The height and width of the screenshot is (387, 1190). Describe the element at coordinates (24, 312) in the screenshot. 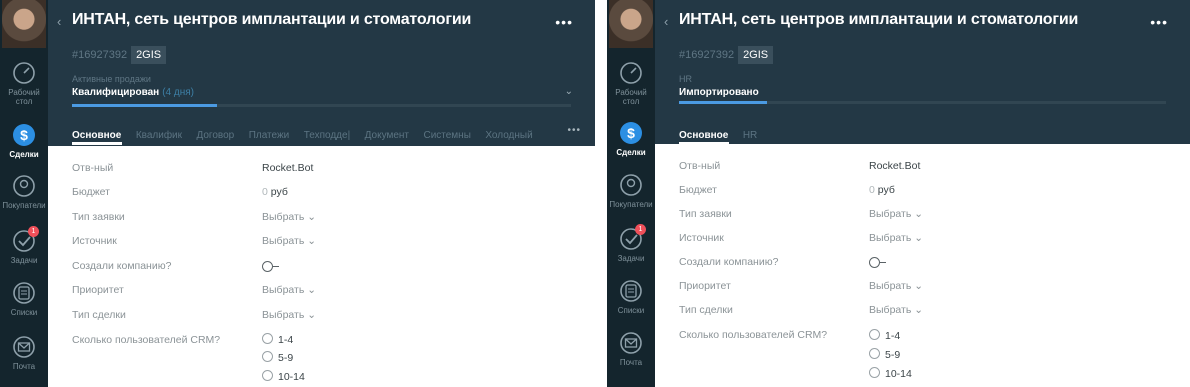

I see `nav-label-lists: Списки` at that location.